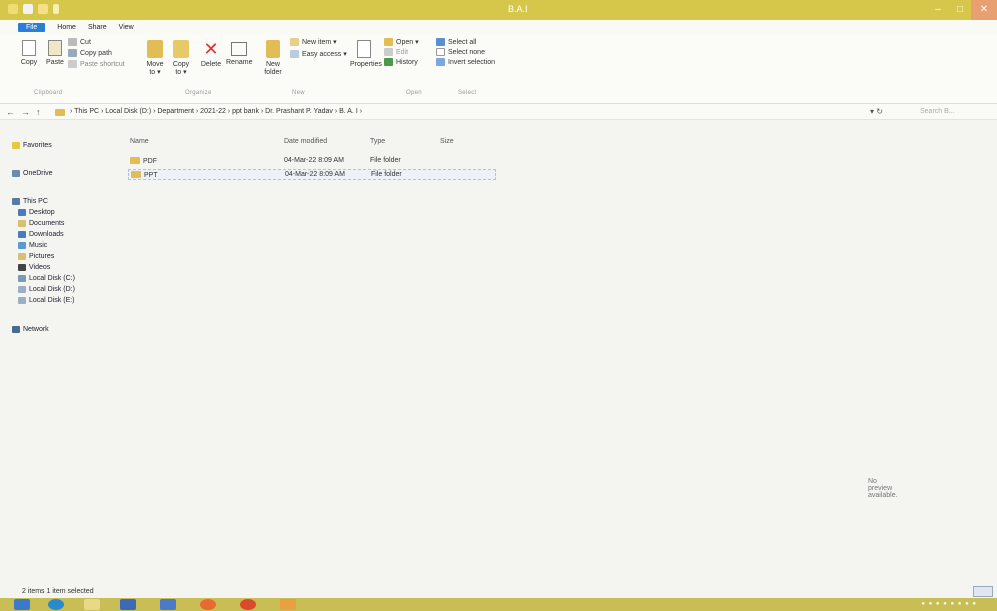 Image resolution: width=997 pixels, height=611 pixels. What do you see at coordinates (498, 27) in the screenshot?
I see `ribbon-tabs: File Home Share View` at bounding box center [498, 27].